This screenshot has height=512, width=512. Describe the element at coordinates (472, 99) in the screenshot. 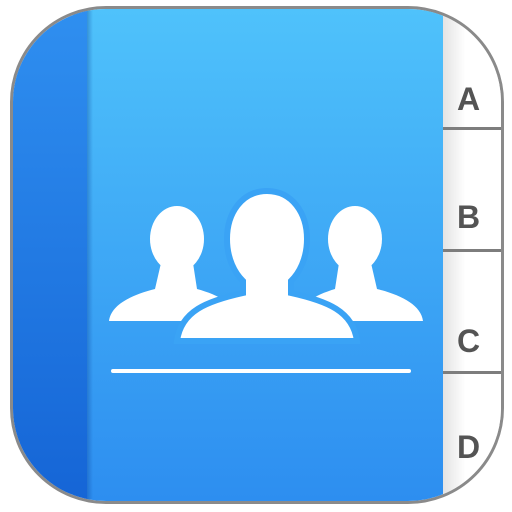

I see `tab-a: A` at that location.